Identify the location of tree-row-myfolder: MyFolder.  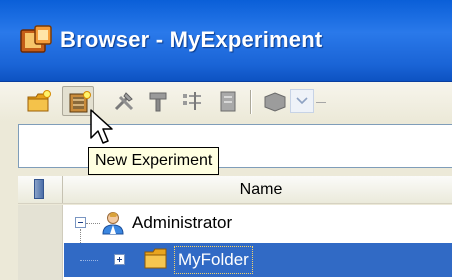
(258, 260).